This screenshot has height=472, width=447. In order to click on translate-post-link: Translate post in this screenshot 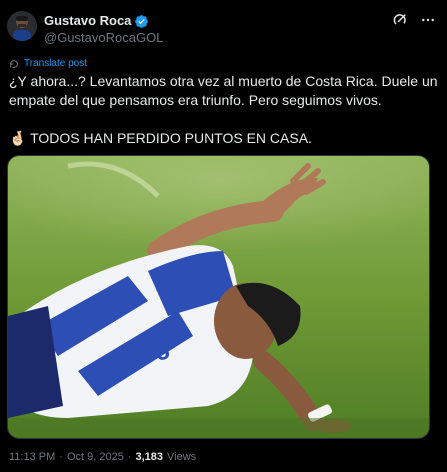, I will do `click(48, 63)`.